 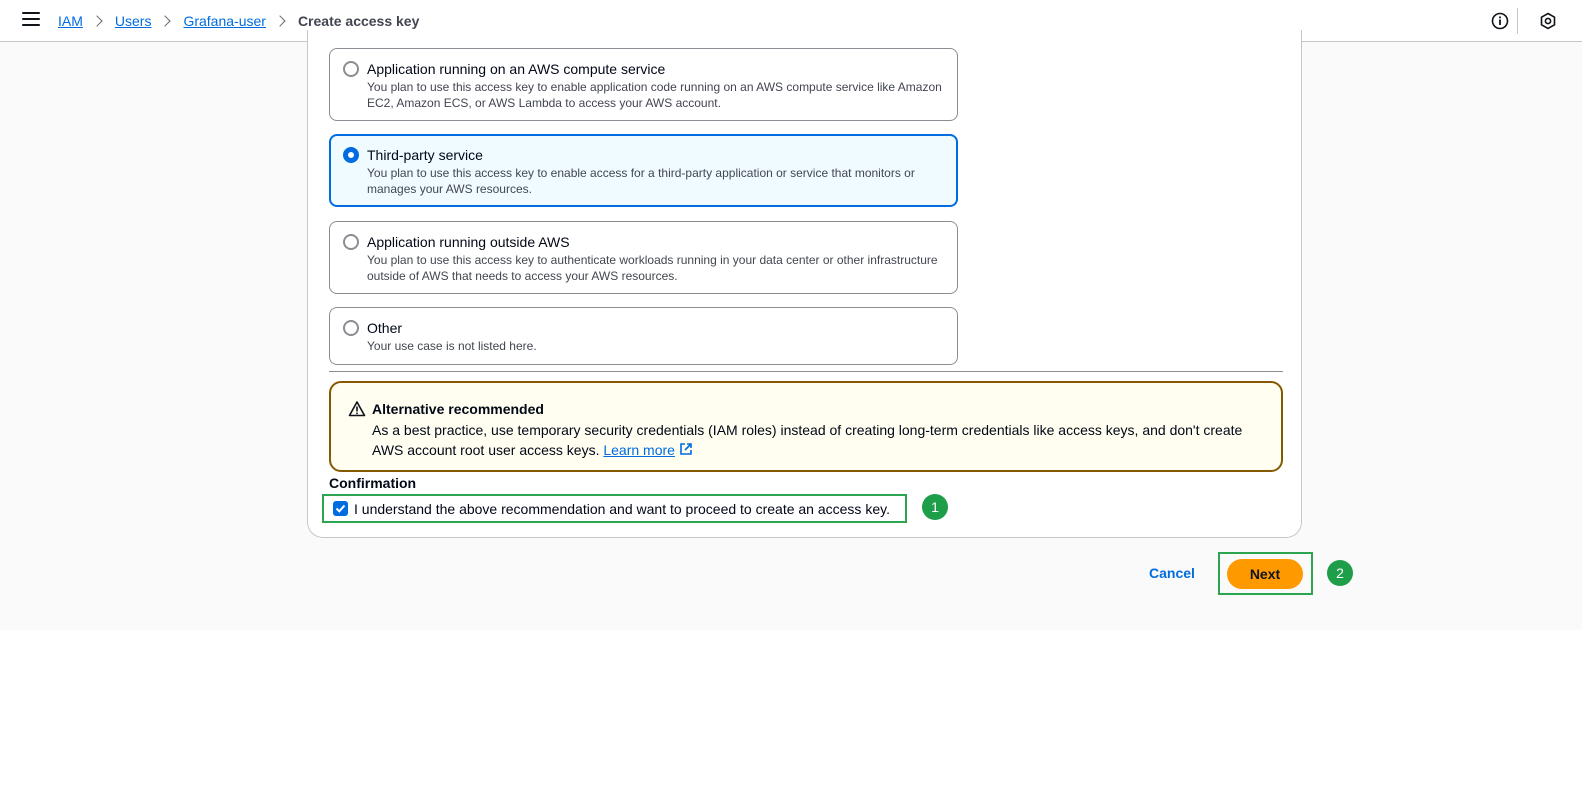 I want to click on option-title: Application running outside AWS, so click(x=468, y=242).